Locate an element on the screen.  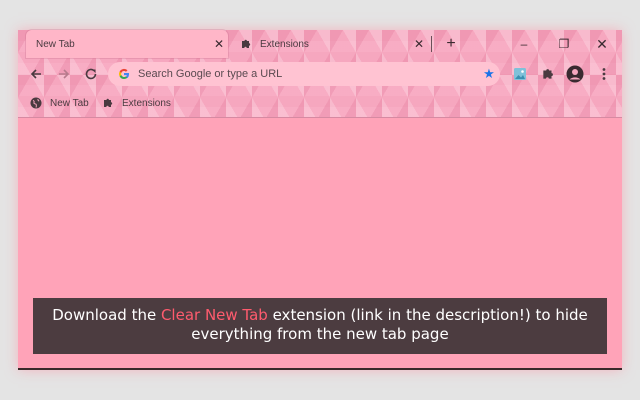
avatar-icon is located at coordinates (575, 74).